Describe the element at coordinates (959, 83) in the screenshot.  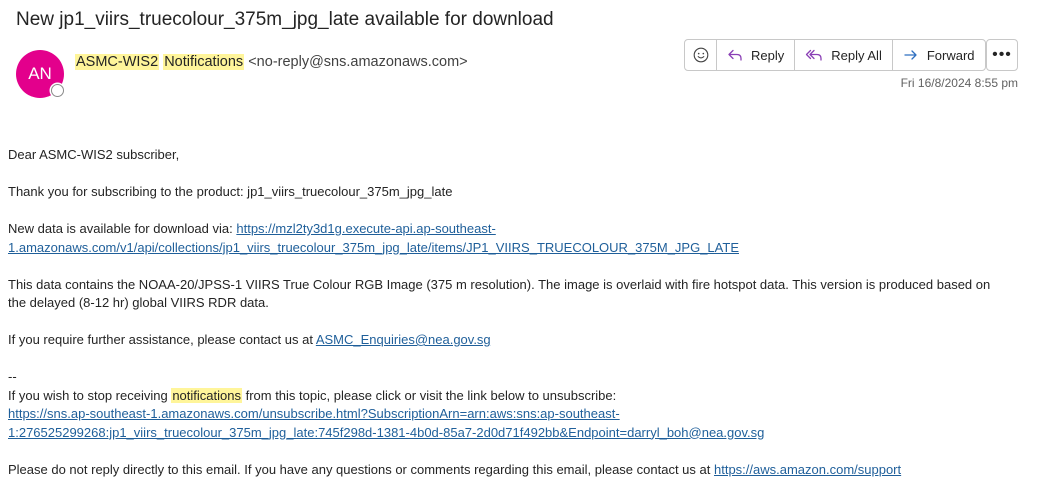
I see `email-date: Fri 16/8/2024 8:55 pm` at that location.